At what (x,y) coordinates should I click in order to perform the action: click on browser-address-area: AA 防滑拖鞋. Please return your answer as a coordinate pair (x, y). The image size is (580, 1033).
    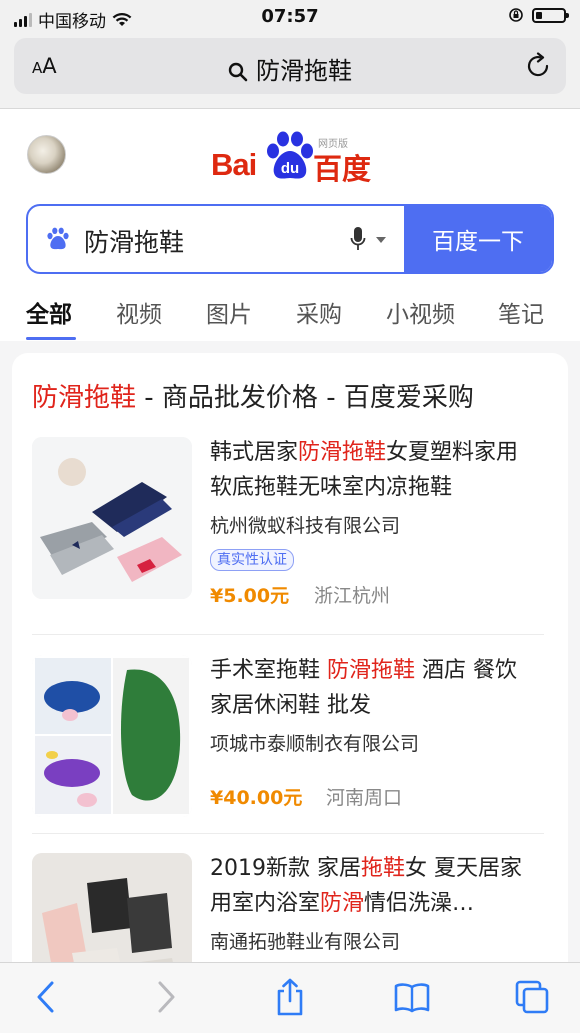
    Looking at the image, I should click on (290, 71).